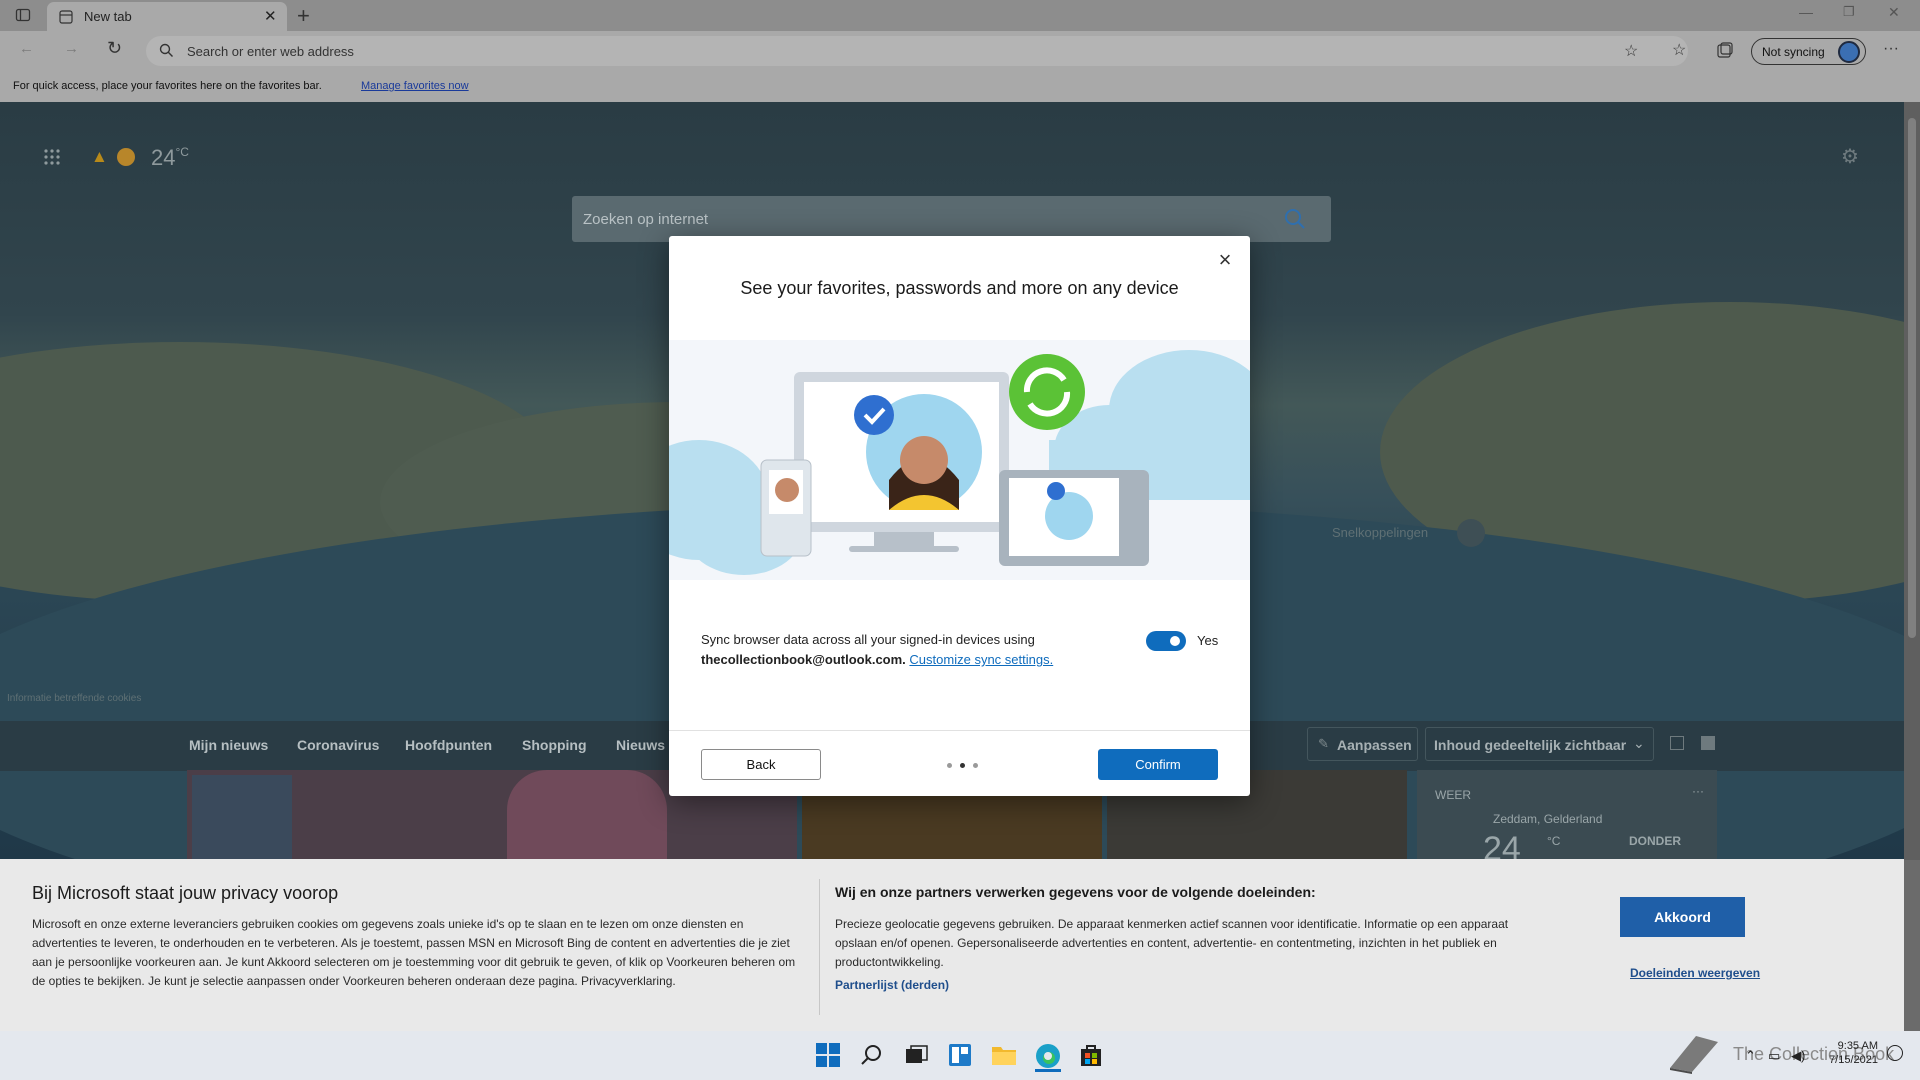 The image size is (1920, 1080). I want to click on sync-status-label: Not syncing, so click(1793, 52).